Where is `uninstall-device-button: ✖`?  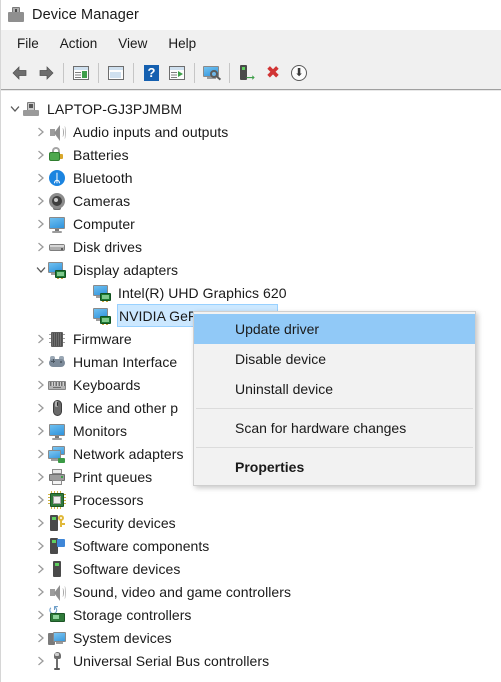
uninstall-device-button: ✖ is located at coordinates (273, 73).